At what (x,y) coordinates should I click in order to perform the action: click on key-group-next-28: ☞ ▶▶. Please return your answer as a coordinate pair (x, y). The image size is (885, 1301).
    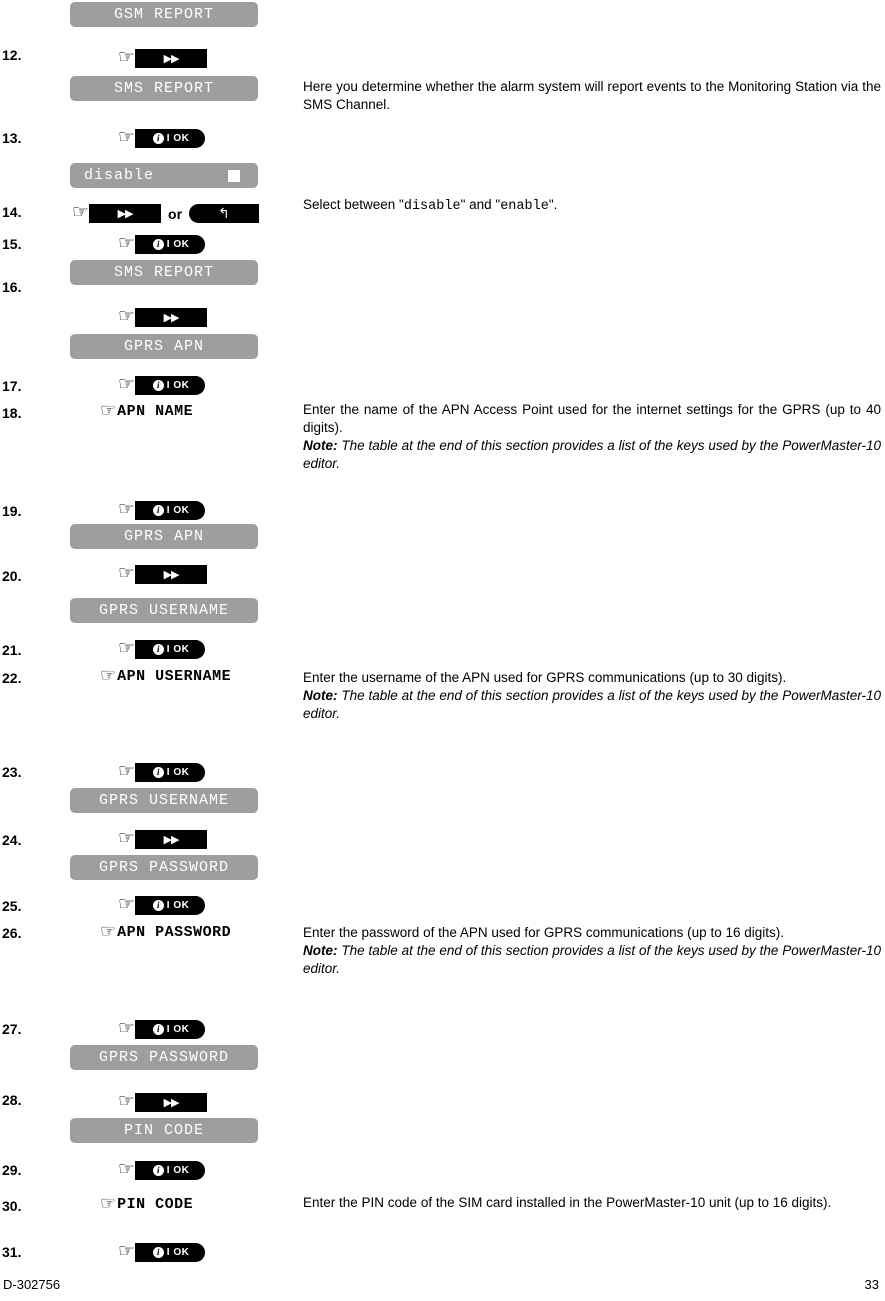
    Looking at the image, I should click on (163, 1101).